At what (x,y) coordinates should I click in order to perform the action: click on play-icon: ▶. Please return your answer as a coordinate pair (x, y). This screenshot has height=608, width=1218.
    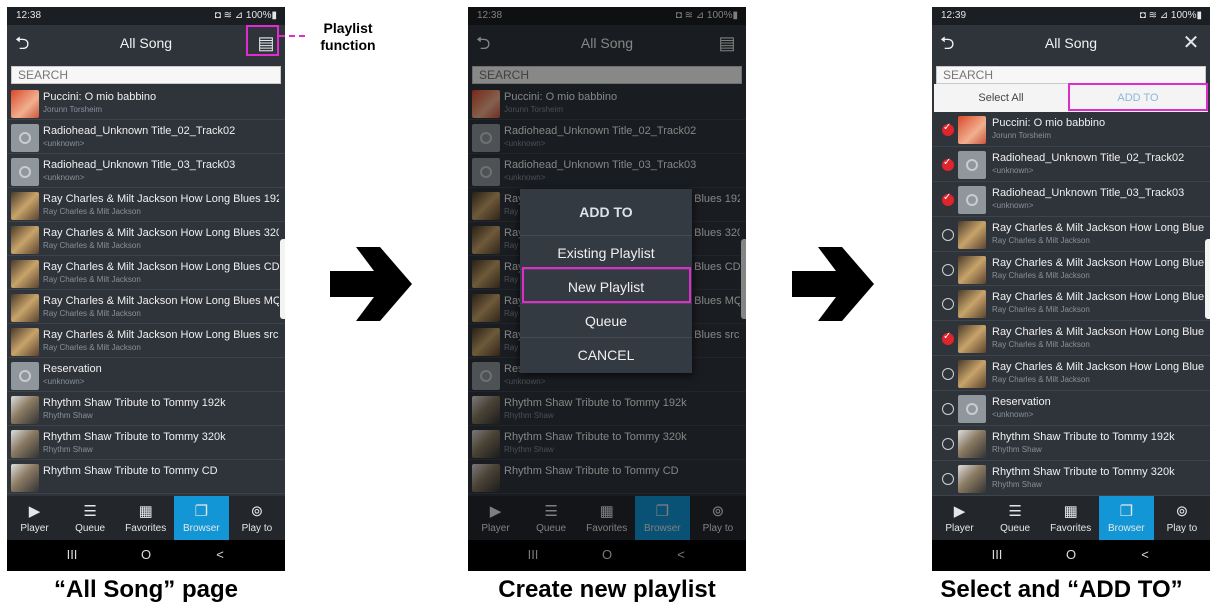
    Looking at the image, I should click on (34, 511).